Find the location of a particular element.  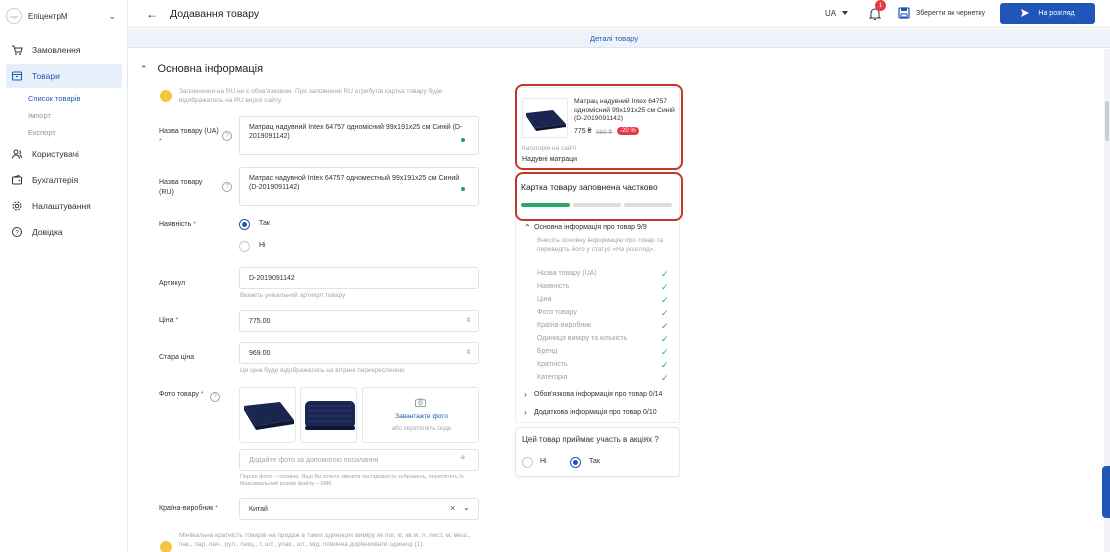

promo-no-radio is located at coordinates (527, 462).